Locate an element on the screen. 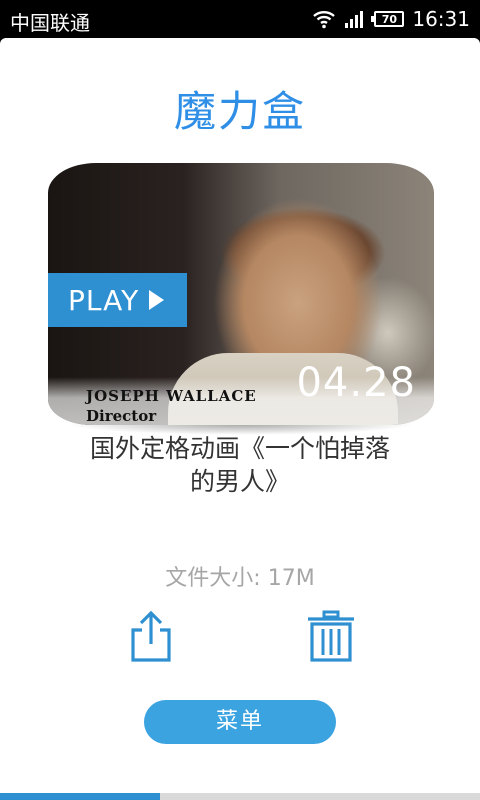  video-title: 国外定格动画《一个怕掉落的男人》 is located at coordinates (239, 465).